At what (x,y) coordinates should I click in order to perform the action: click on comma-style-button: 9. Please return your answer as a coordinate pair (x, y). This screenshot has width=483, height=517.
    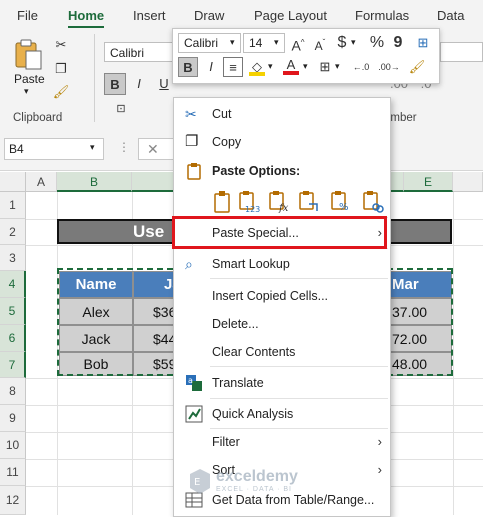
    Looking at the image, I should click on (398, 43).